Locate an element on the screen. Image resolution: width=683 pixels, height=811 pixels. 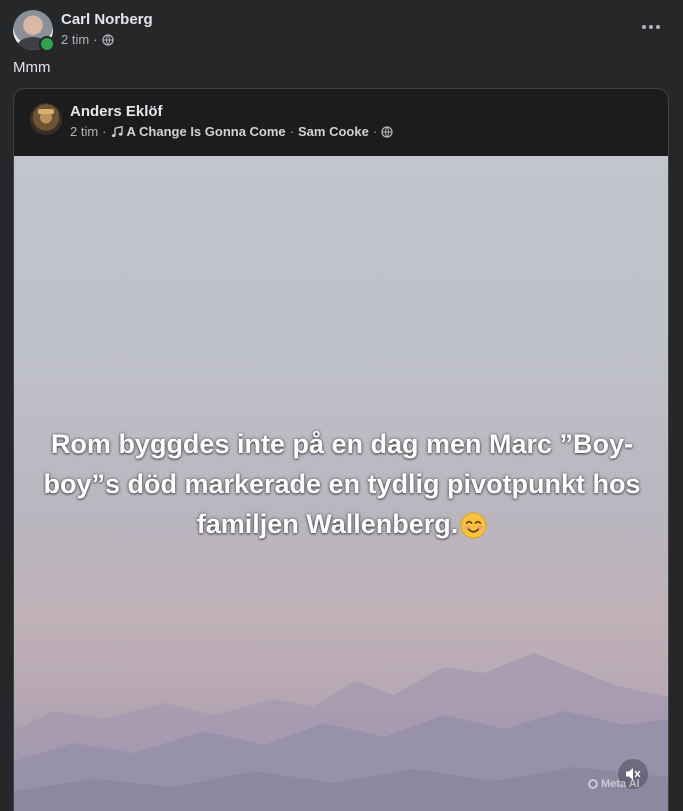
more-options-icon is located at coordinates (651, 27).